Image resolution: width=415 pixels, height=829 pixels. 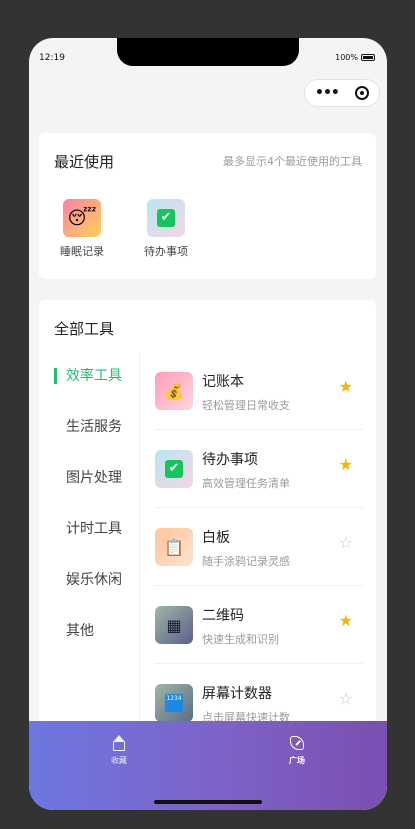 What do you see at coordinates (96, 493) in the screenshot?
I see `category-image: 图片处理` at bounding box center [96, 493].